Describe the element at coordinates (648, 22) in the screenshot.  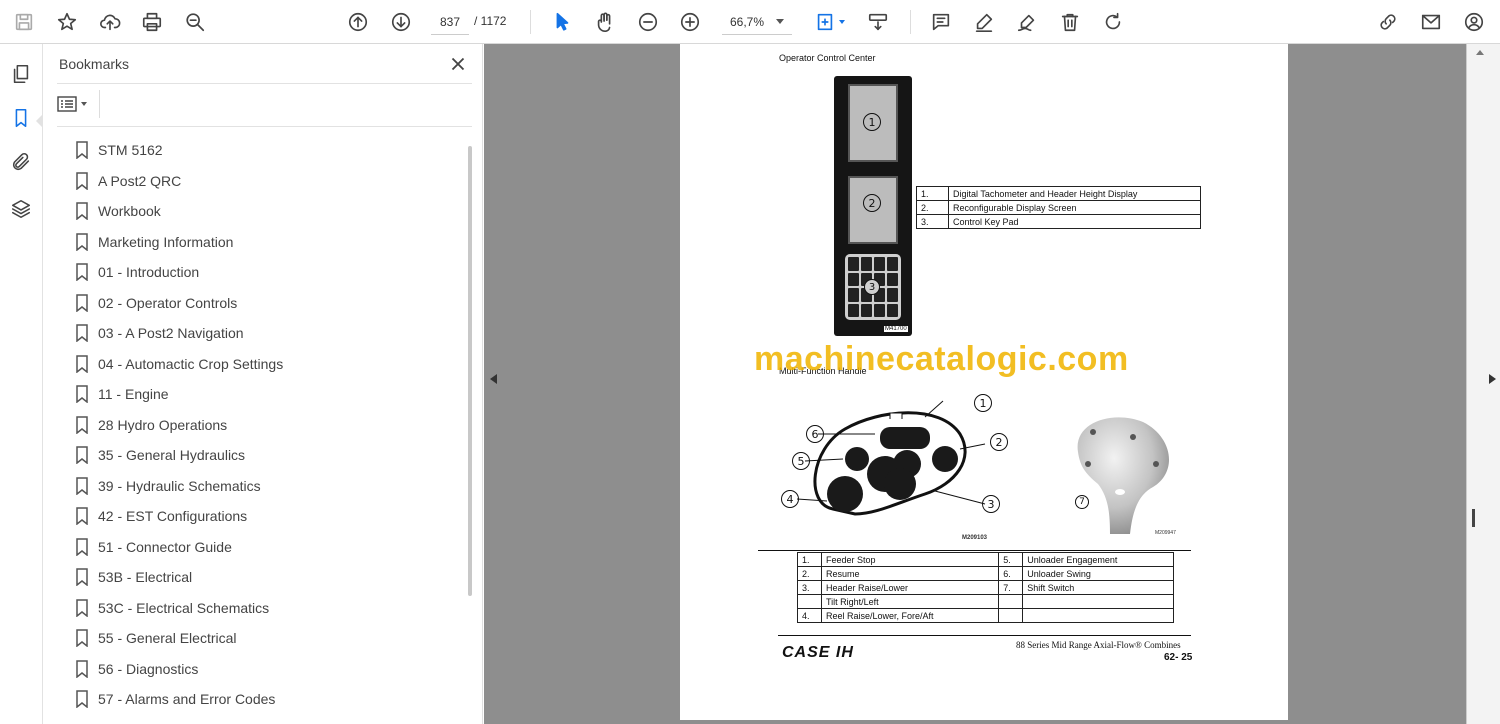
I see `zoom-out-icon` at that location.